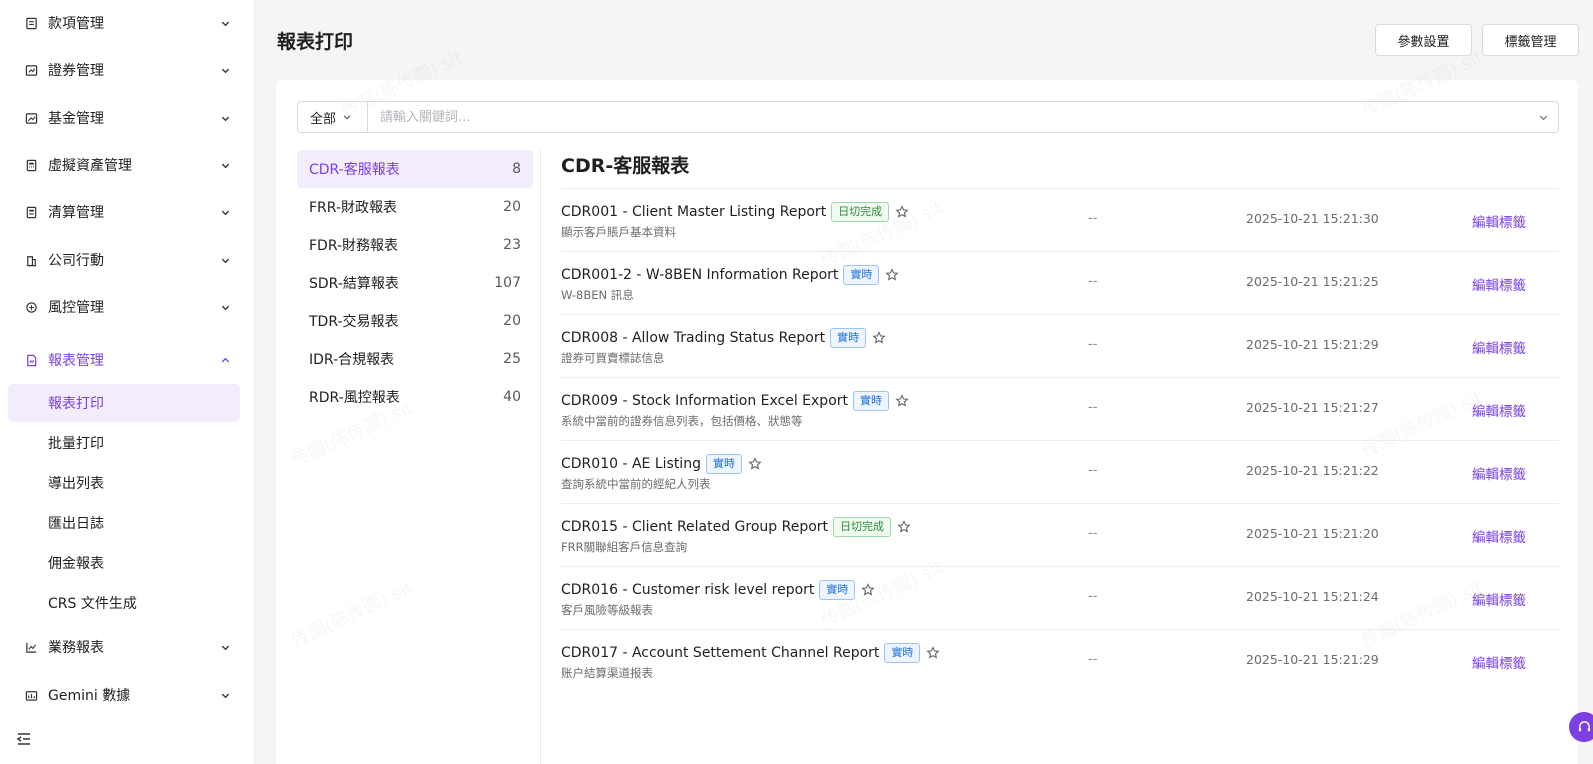 Image resolution: width=1593 pixels, height=764 pixels. What do you see at coordinates (76, 648) in the screenshot?
I see `sidebar-item-label: 業務報表` at bounding box center [76, 648].